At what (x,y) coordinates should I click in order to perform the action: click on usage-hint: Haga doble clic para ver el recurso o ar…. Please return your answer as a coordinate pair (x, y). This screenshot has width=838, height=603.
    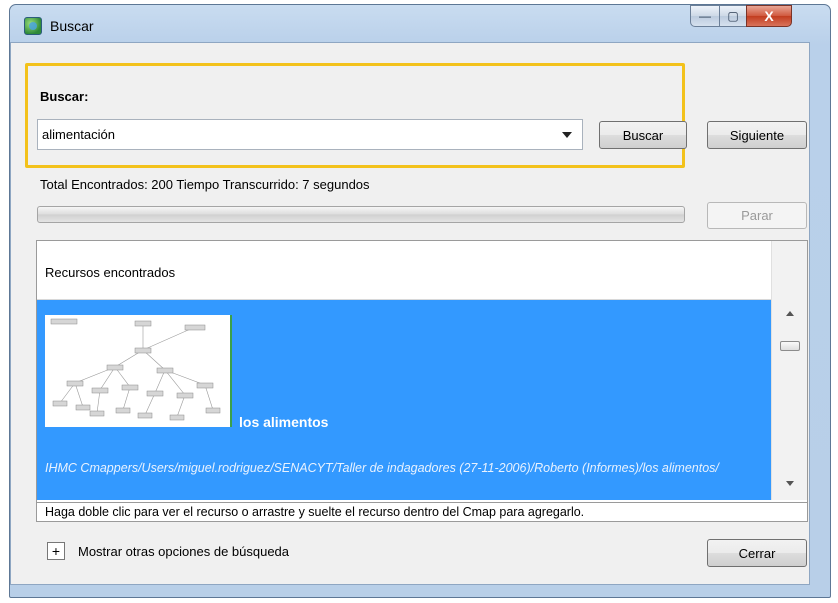
    Looking at the image, I should click on (422, 512).